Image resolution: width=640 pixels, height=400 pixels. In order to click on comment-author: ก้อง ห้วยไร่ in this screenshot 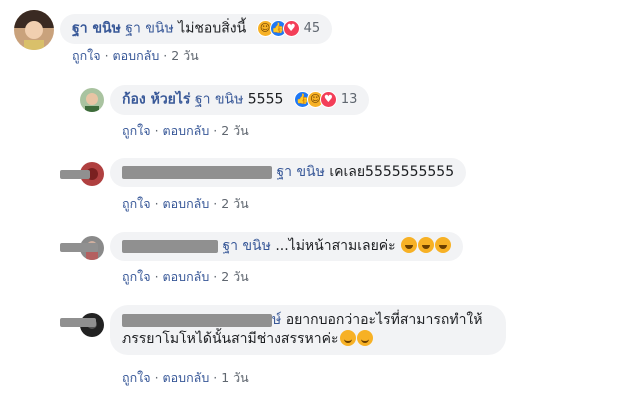, I will do `click(156, 100)`.